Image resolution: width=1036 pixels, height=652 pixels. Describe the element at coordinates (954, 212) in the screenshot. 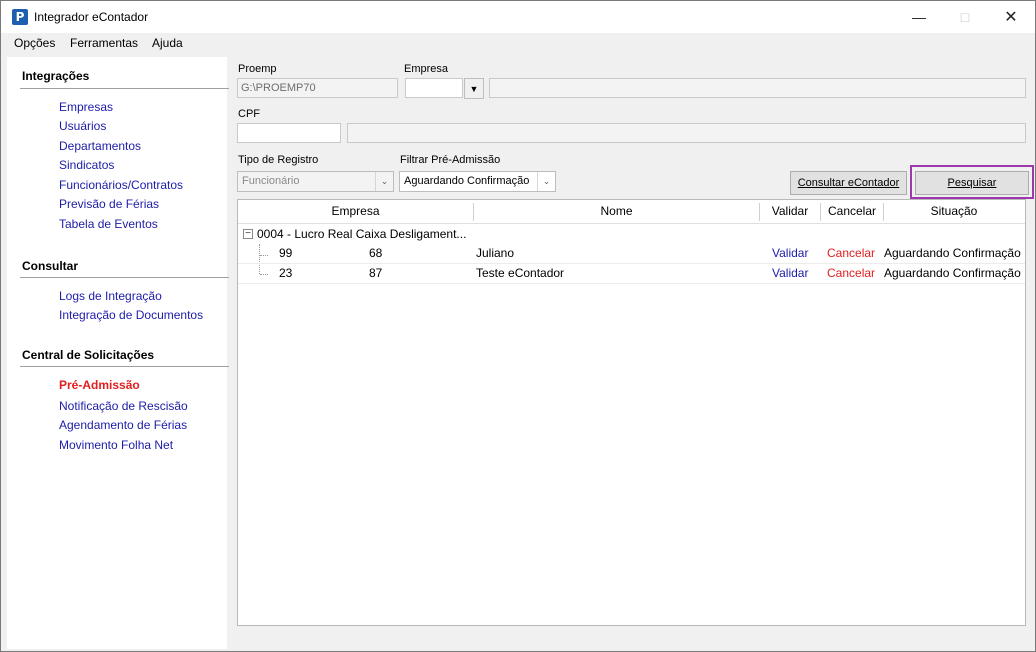

I see `column-header-situacao: Situação` at that location.